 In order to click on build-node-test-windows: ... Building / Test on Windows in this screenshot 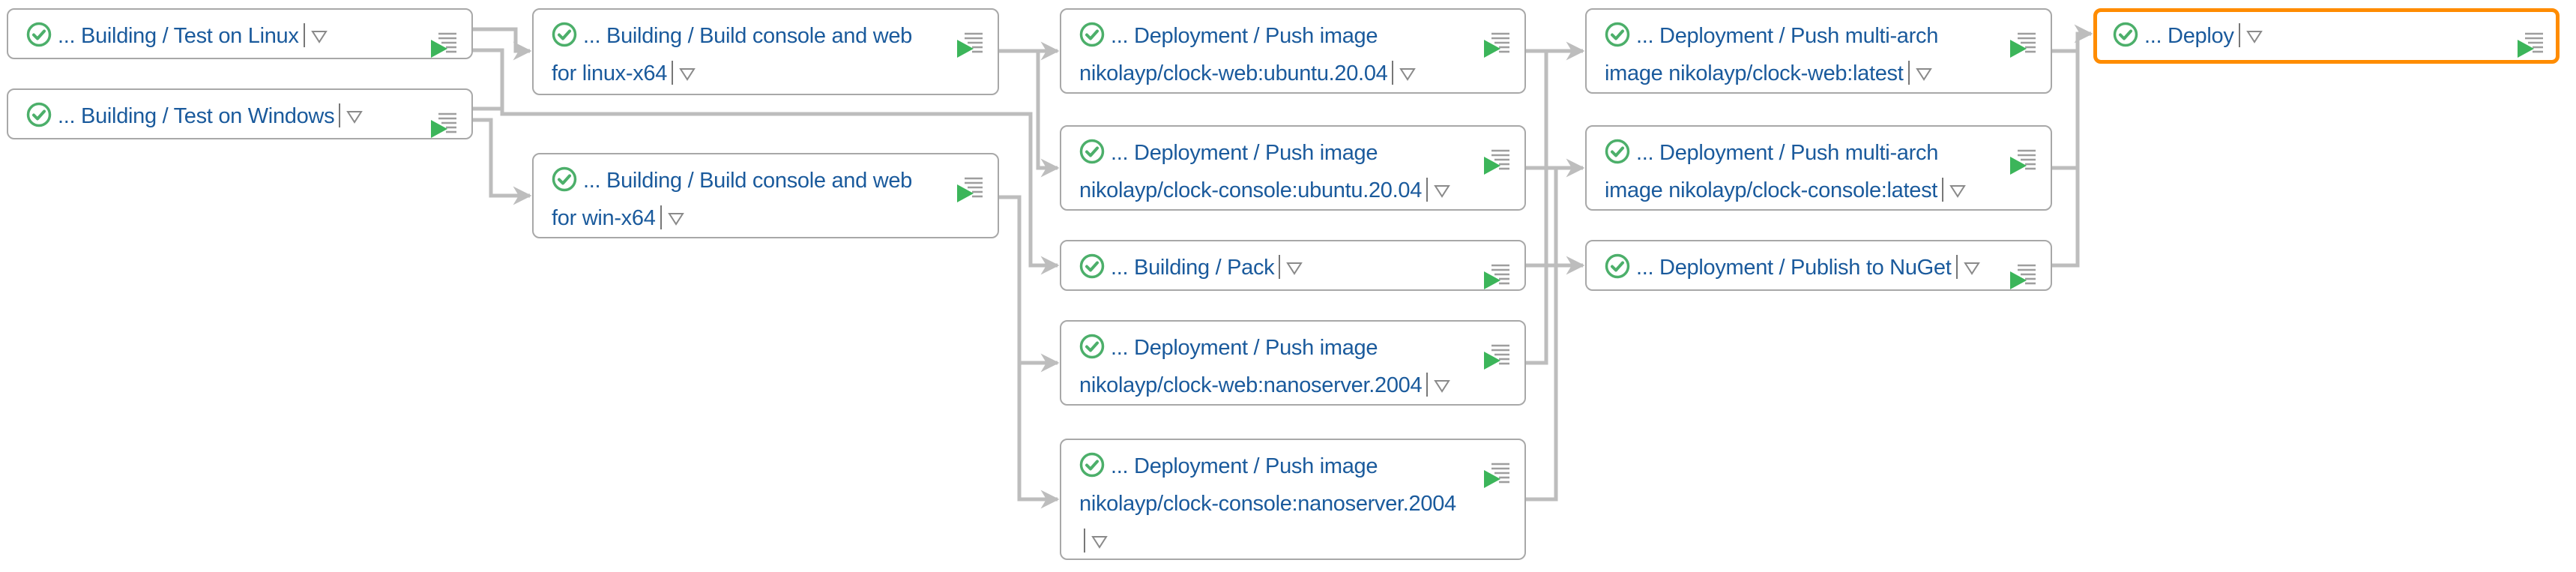, I will do `click(240, 113)`.